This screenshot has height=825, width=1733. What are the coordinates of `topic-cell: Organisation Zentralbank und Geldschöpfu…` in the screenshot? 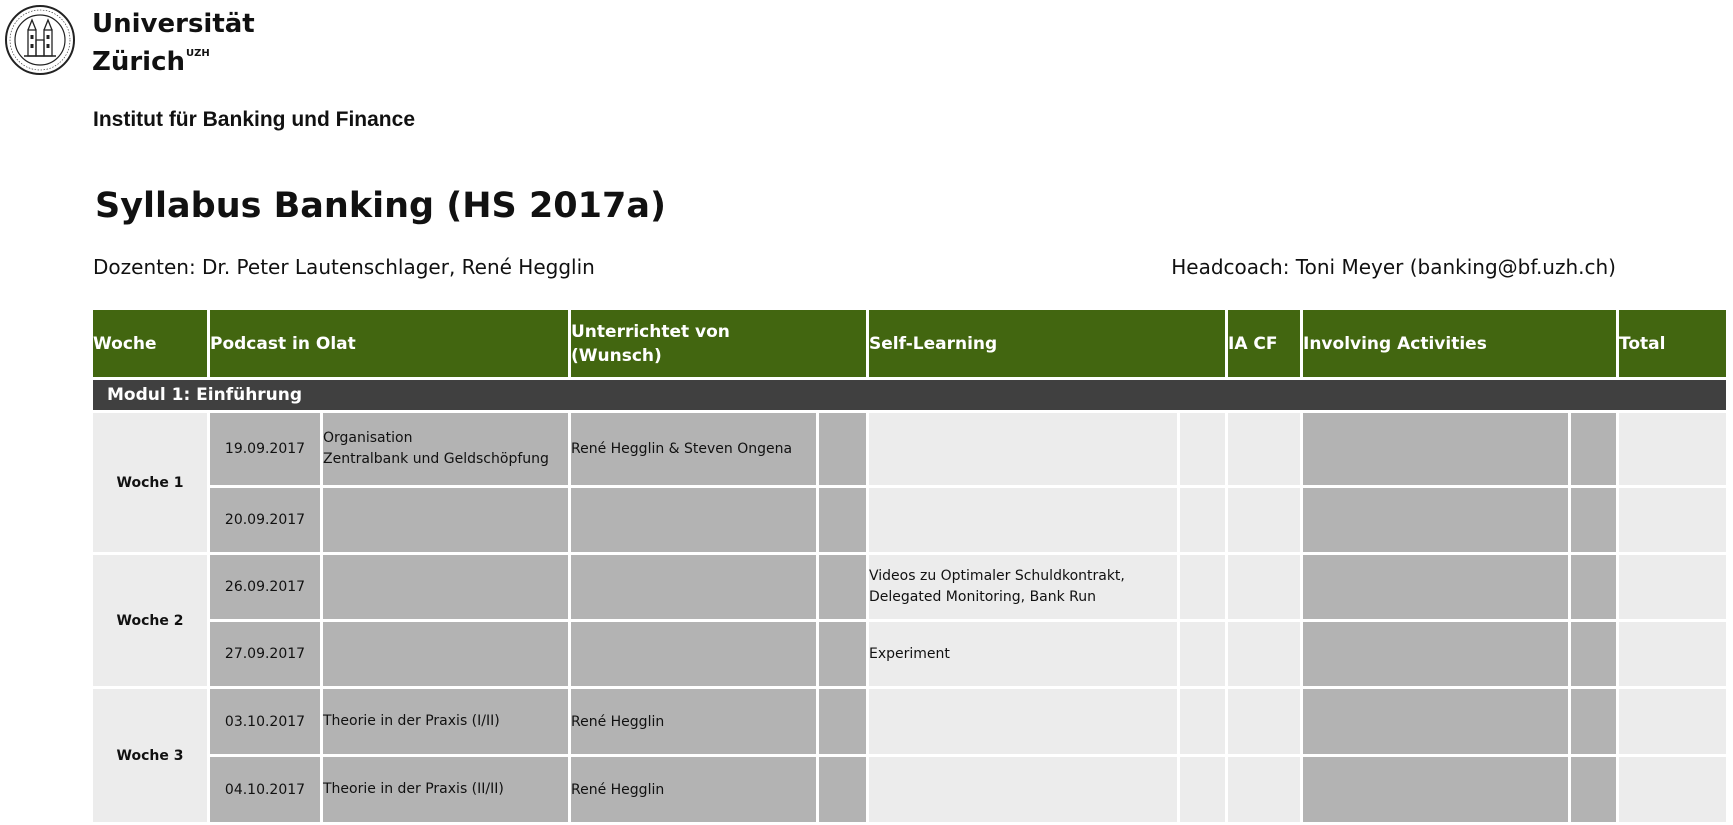 It's located at (445, 449).